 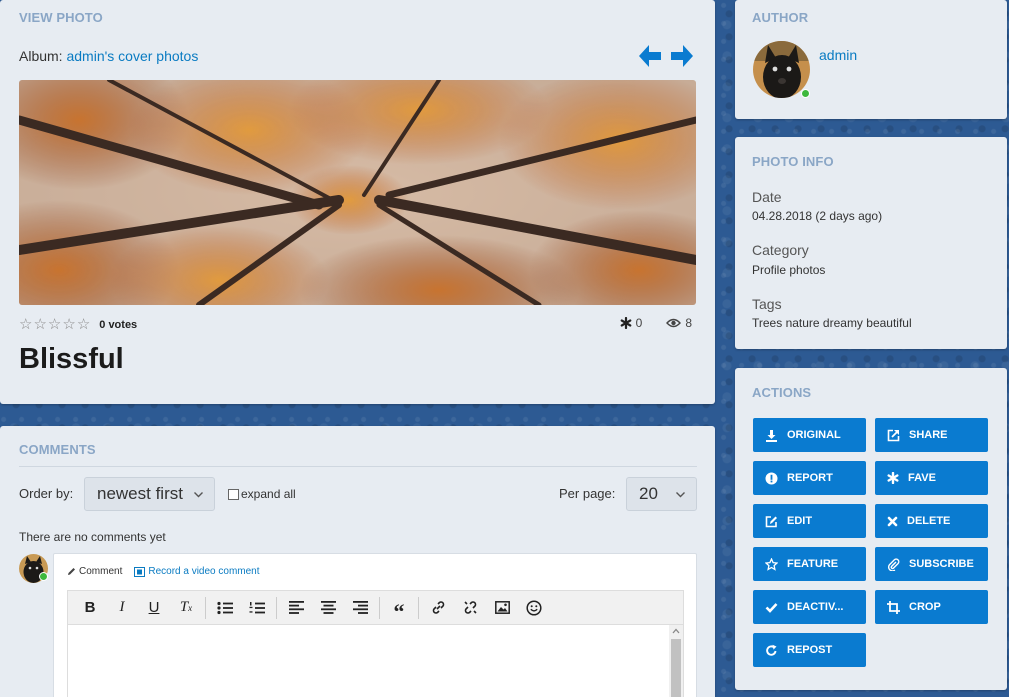 I want to click on editor-toolbar: B I U Tx “, so click(x=375, y=607).